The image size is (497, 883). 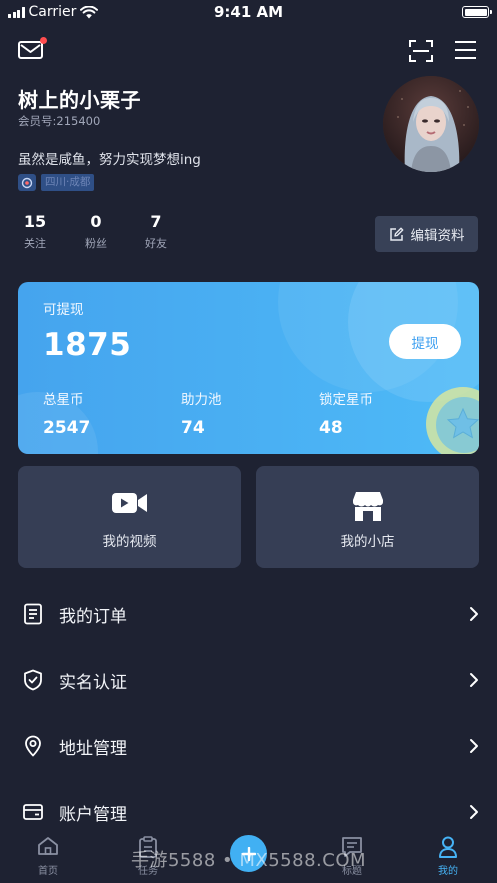 What do you see at coordinates (93, 617) in the screenshot?
I see `menu-label: 我的订单` at bounding box center [93, 617].